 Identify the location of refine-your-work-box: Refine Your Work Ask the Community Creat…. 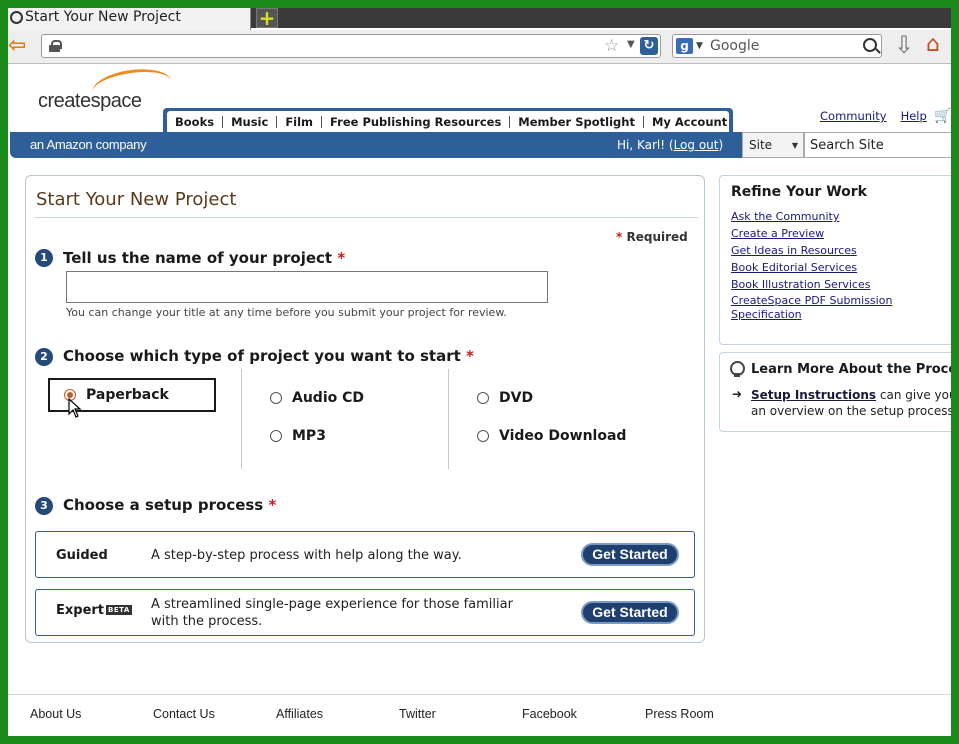
(835, 260).